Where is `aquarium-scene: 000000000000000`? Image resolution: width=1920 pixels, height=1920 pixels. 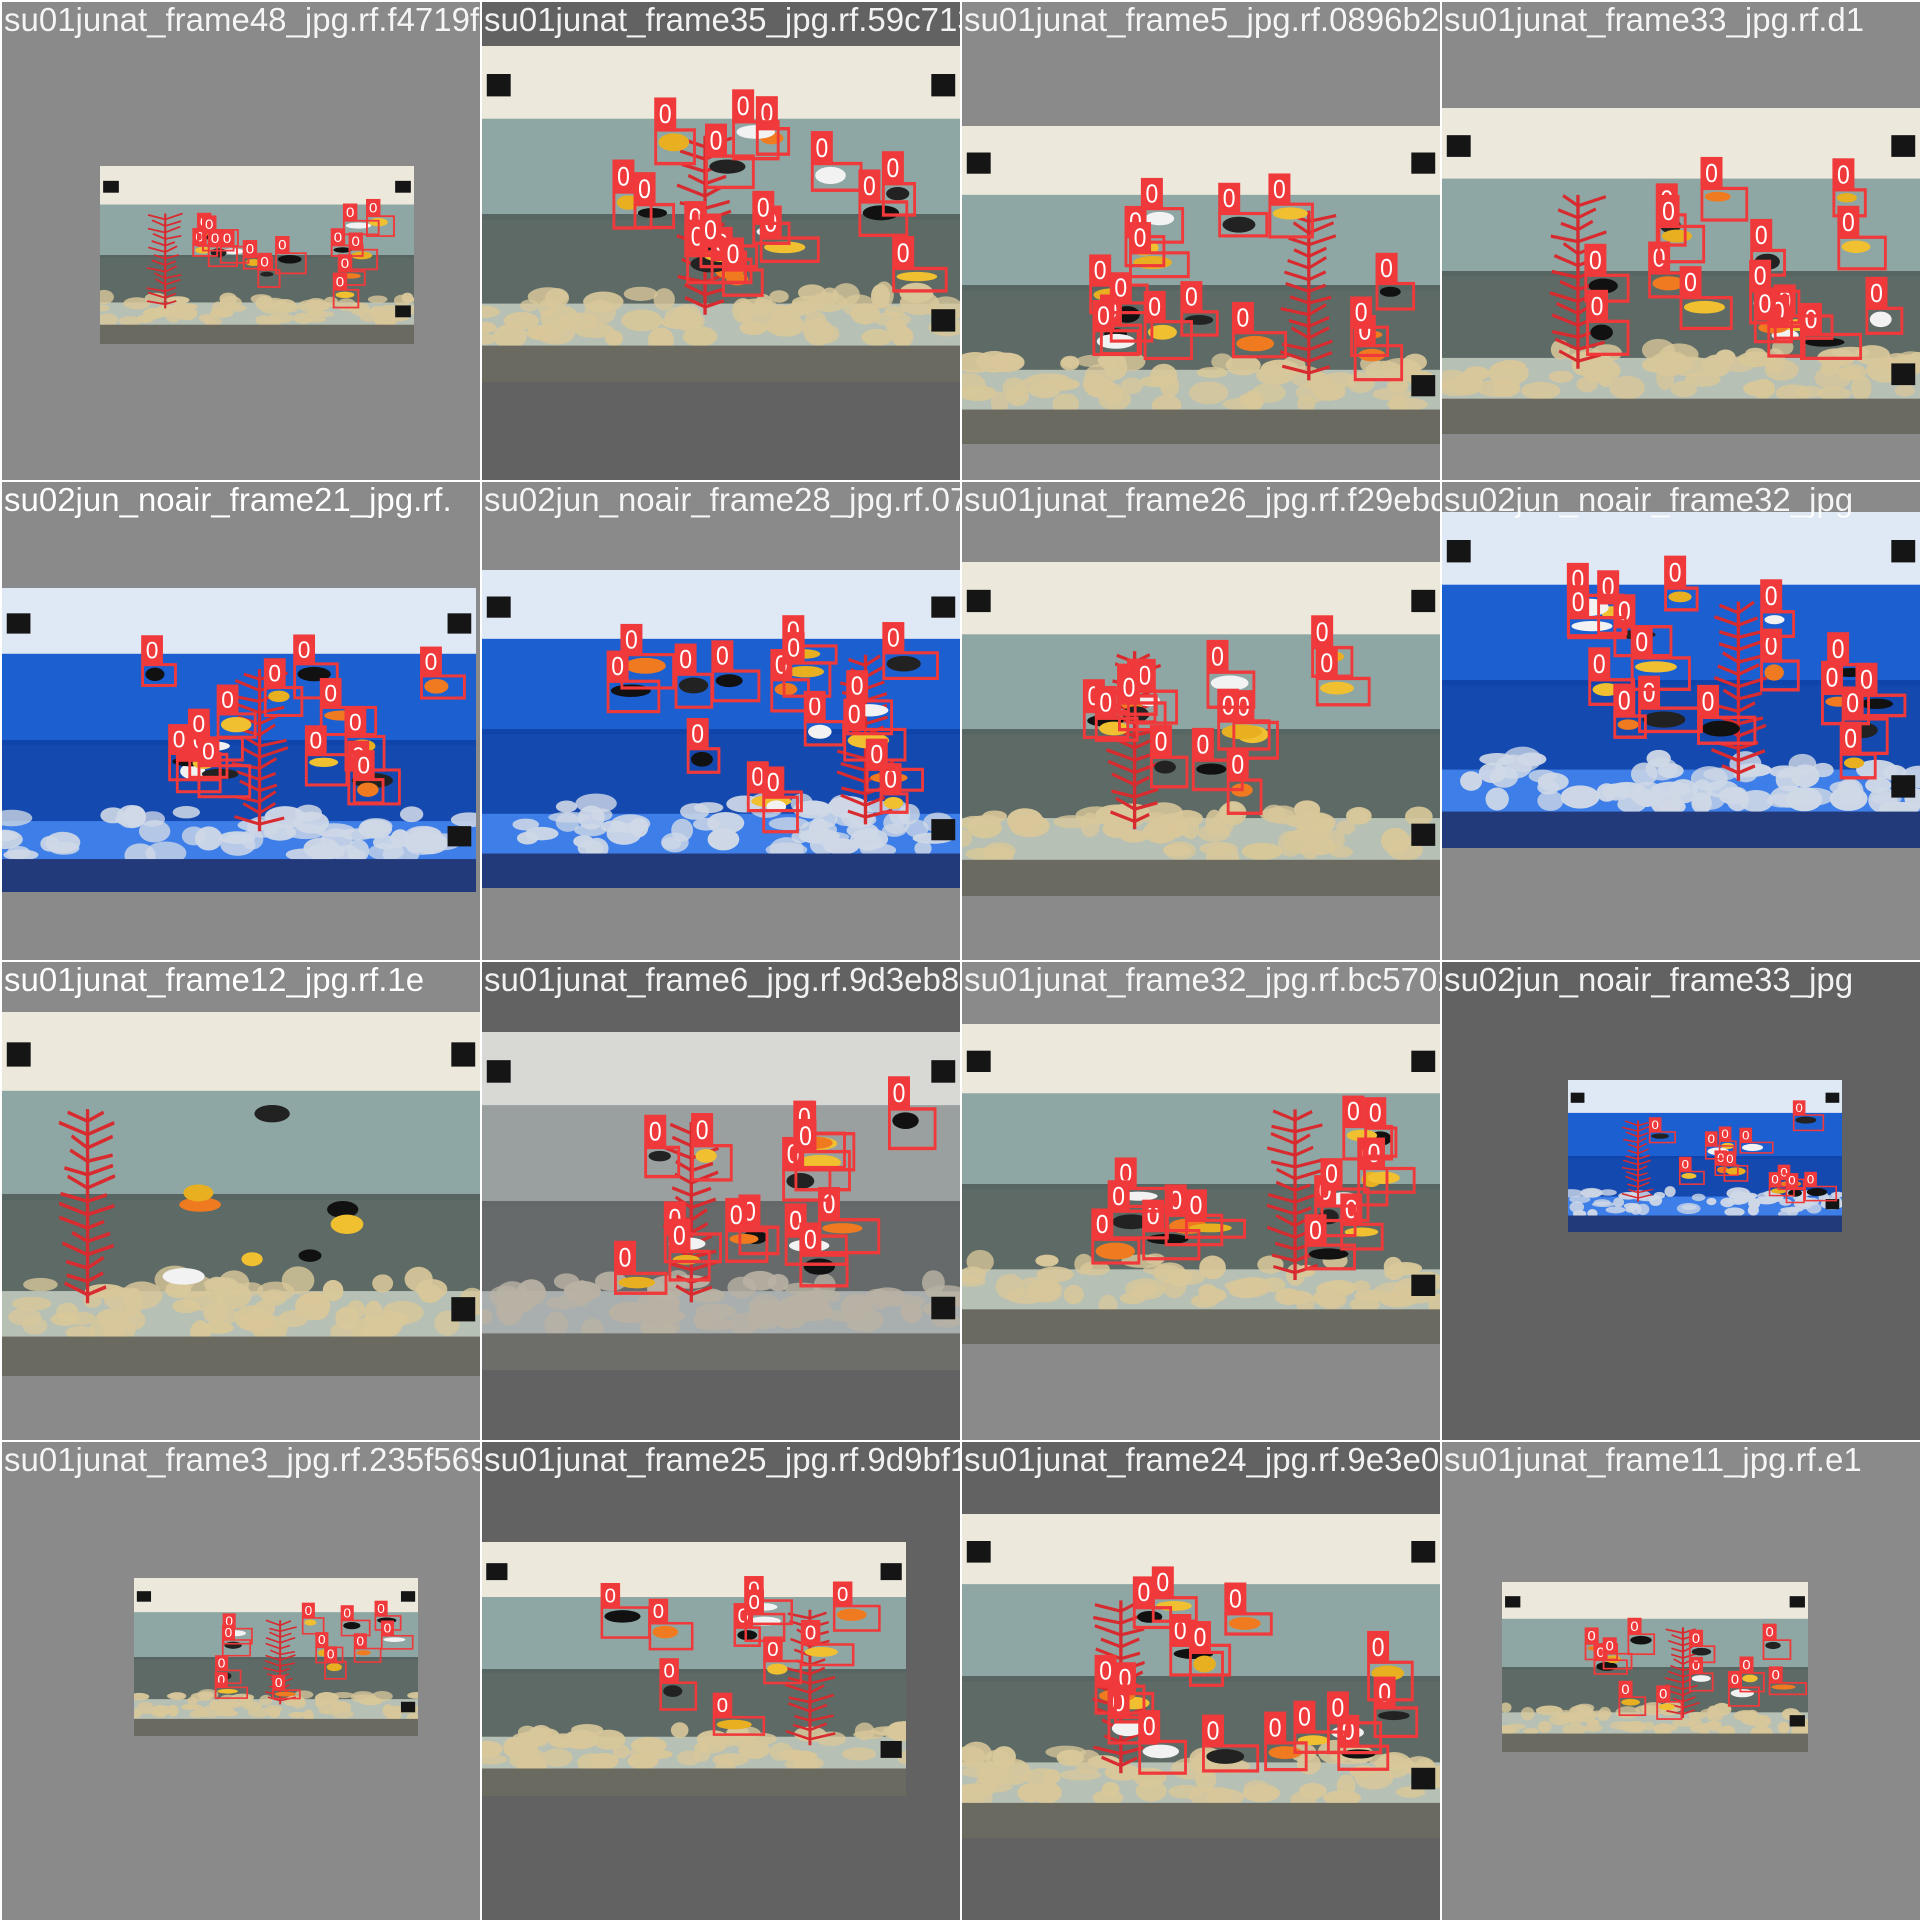
aquarium-scene: 000000000000000 is located at coordinates (721, 1201).